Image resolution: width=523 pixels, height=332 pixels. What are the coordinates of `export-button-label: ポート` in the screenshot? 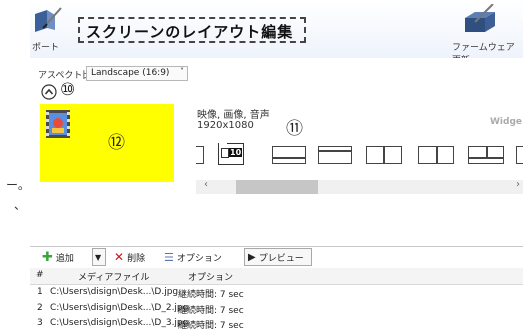 It's located at (45, 46).